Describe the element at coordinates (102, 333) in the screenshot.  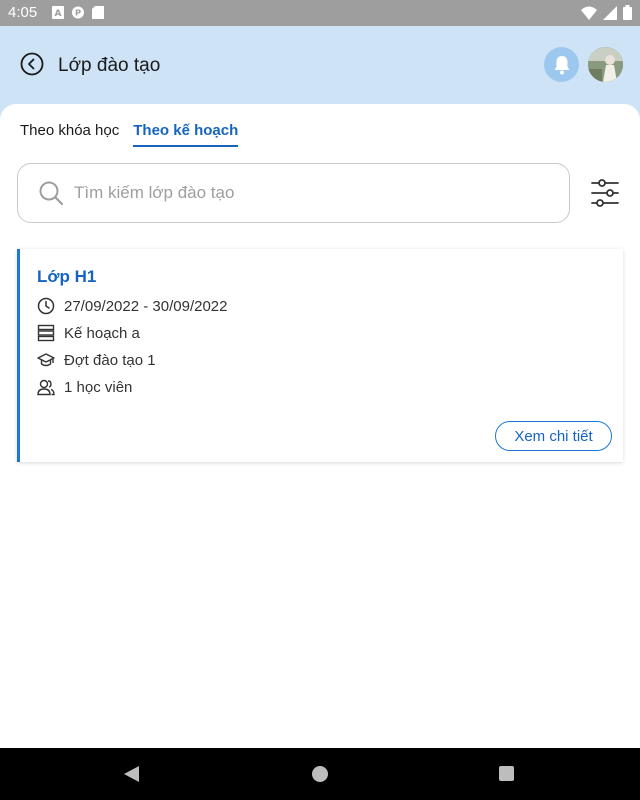
I see `plan-name: Kế hoạch a` at that location.